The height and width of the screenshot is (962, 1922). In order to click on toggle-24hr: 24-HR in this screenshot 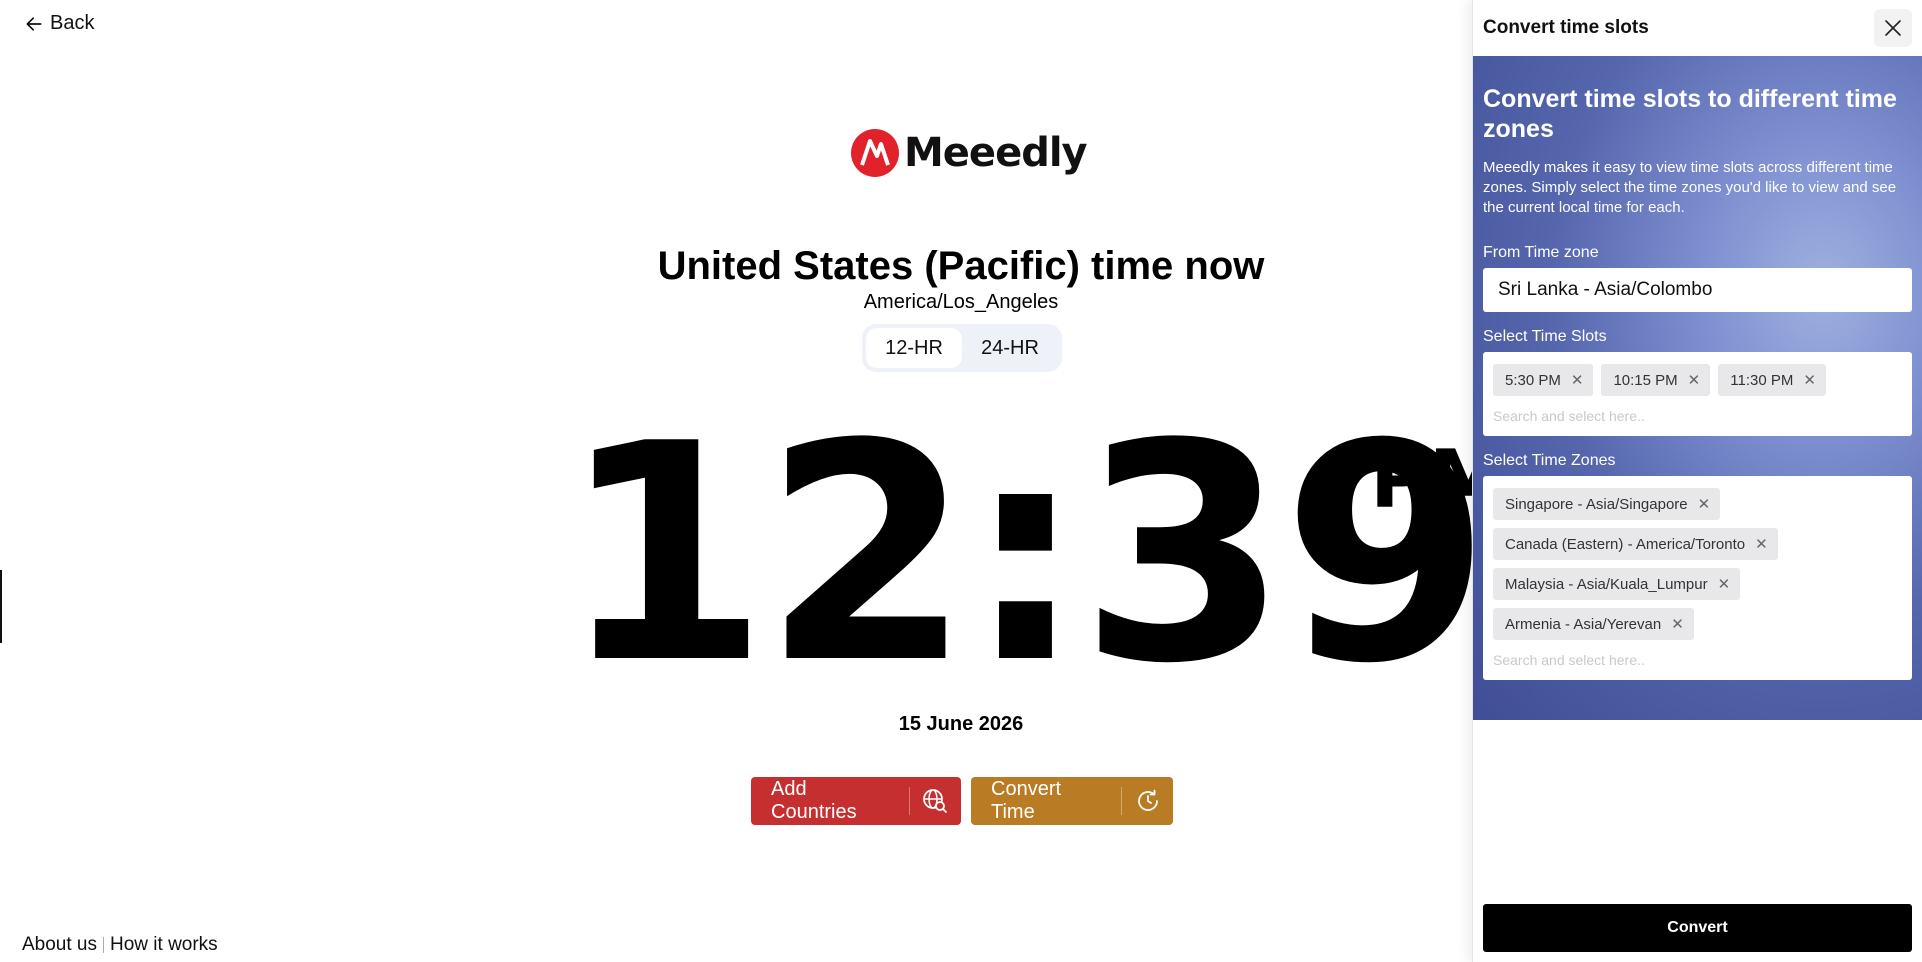, I will do `click(1010, 348)`.